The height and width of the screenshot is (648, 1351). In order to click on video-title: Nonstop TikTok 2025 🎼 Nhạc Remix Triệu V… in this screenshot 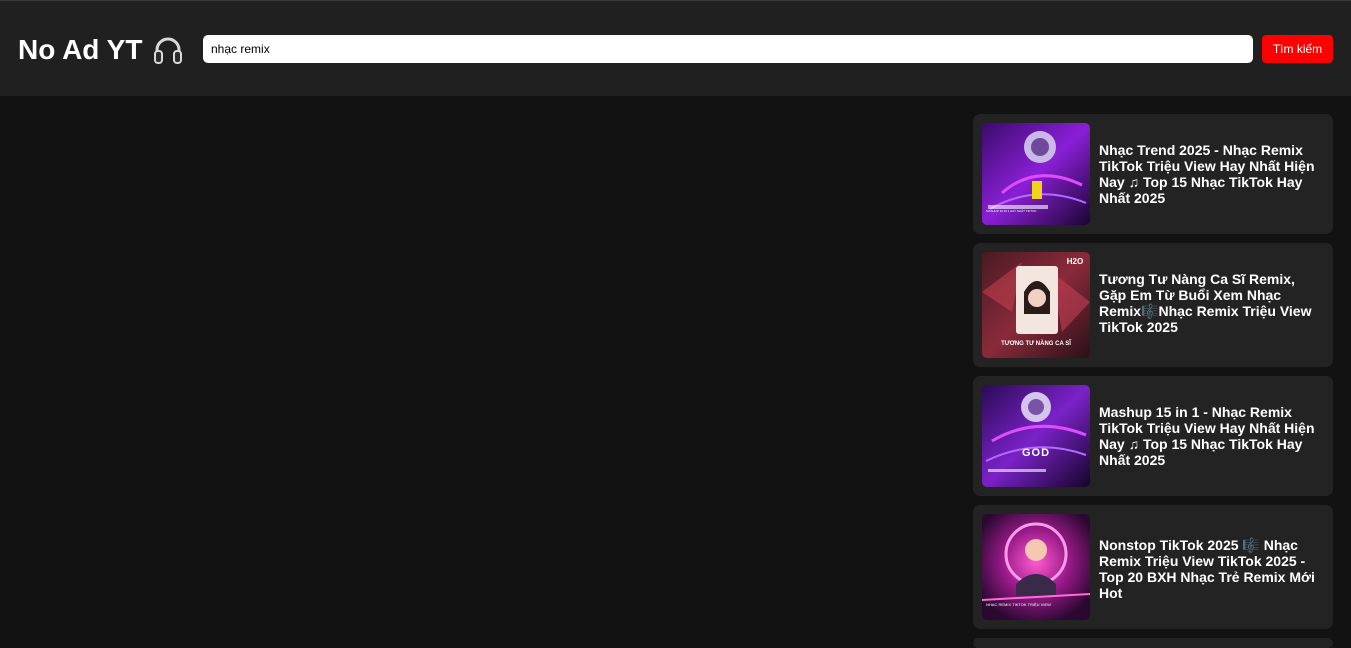, I will do `click(1212, 569)`.